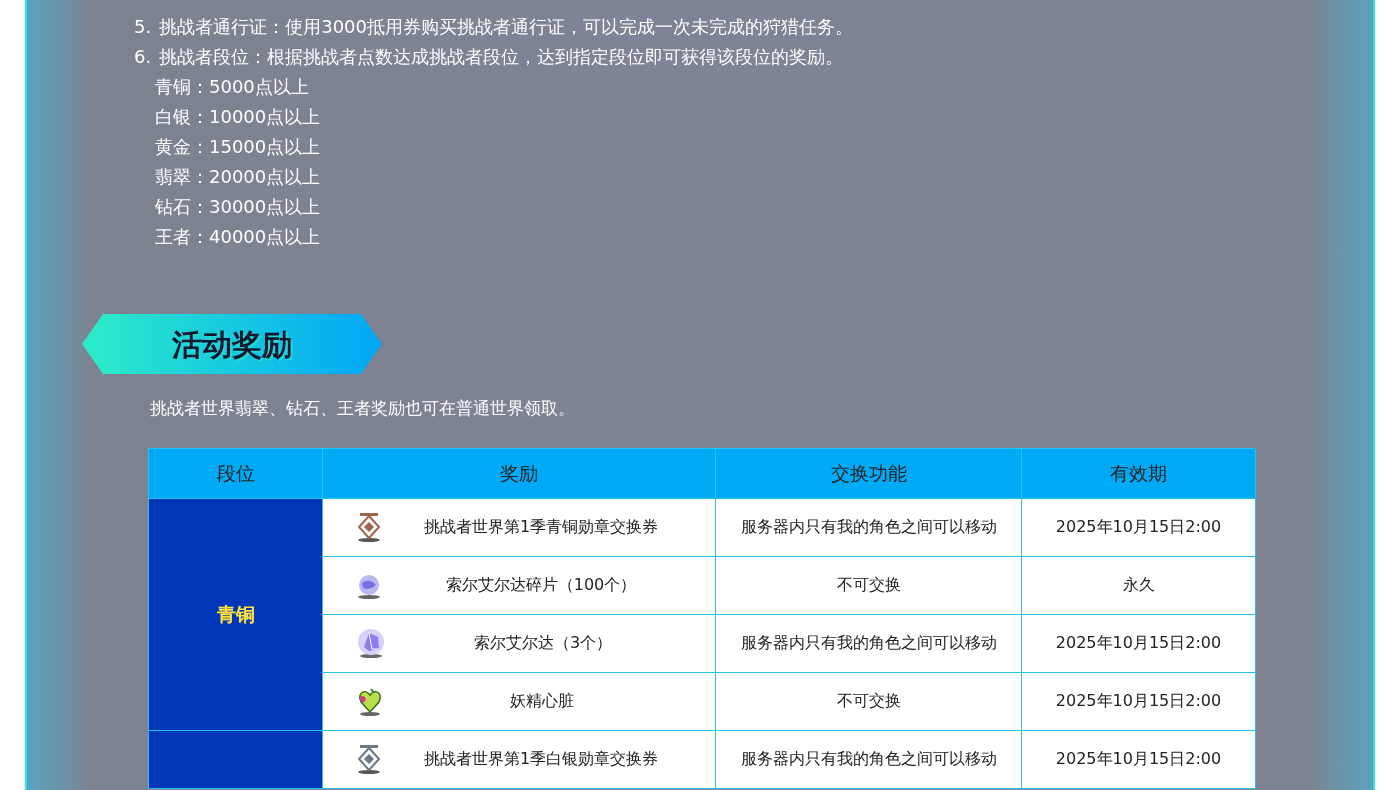 The image size is (1400, 790). I want to click on tier-requirement: 王者：40000点以上, so click(237, 237).